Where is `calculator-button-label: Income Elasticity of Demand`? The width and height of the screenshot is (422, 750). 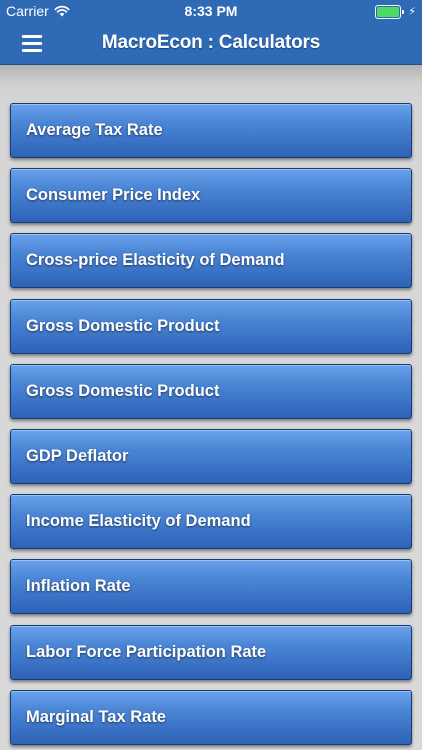
calculator-button-label: Income Elasticity of Demand is located at coordinates (138, 521).